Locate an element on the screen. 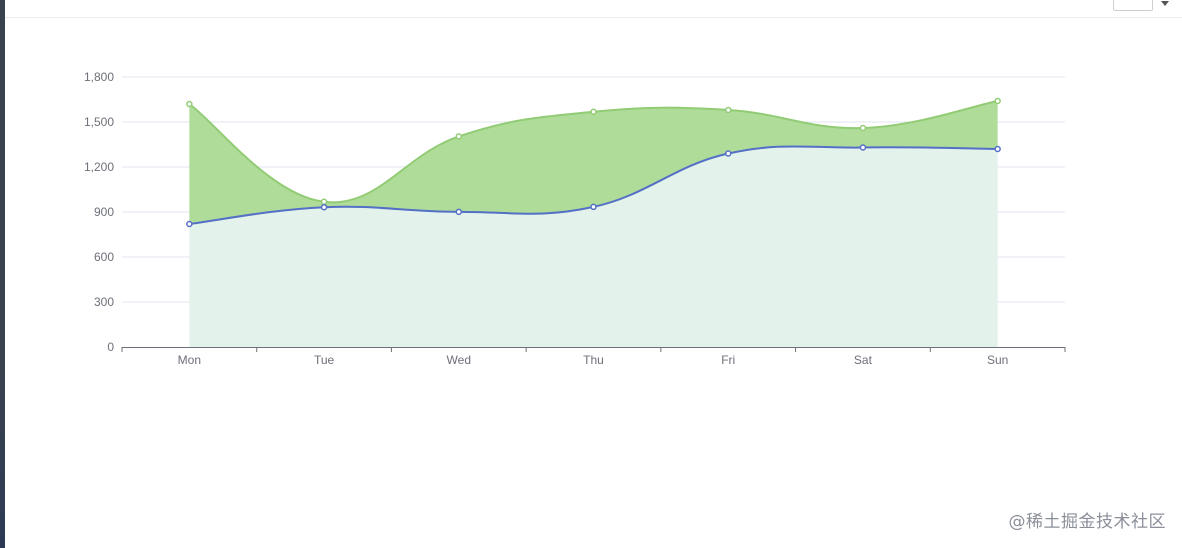  y-tick-label: 0 is located at coordinates (110, 347).